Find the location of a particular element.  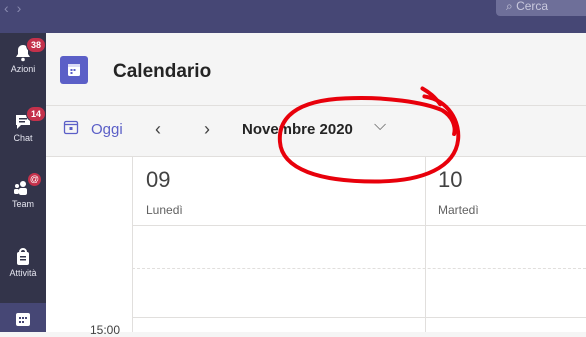

calendar-icon is located at coordinates (23, 319).